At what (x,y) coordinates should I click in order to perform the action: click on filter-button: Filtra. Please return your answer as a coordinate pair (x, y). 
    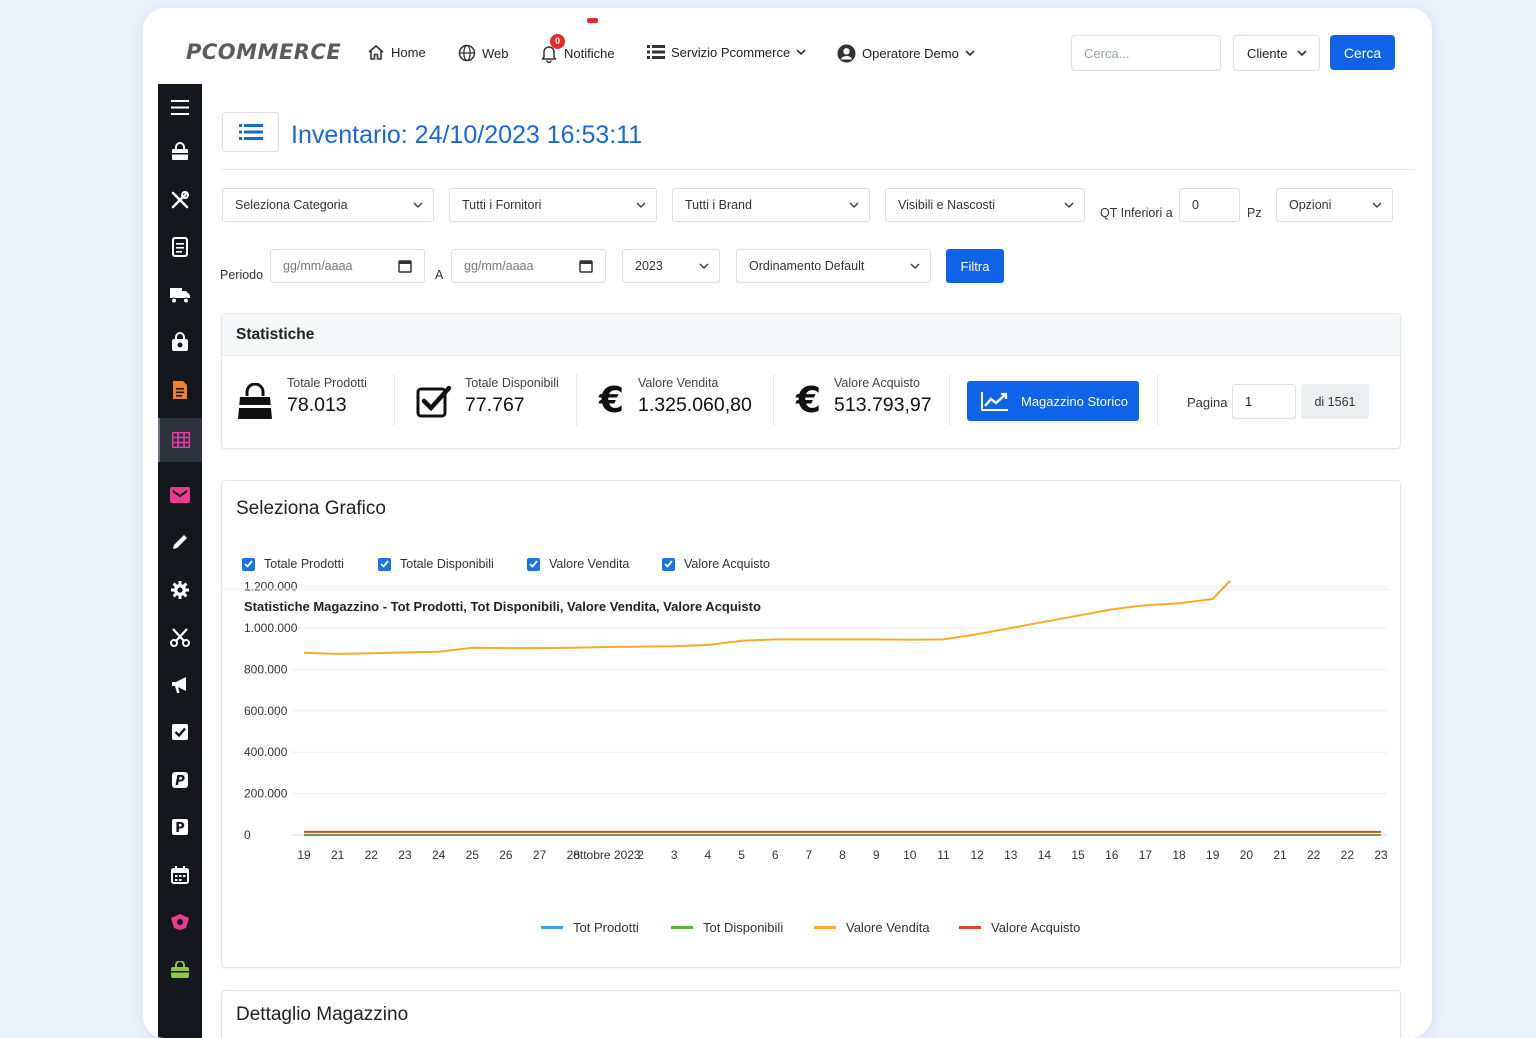
    Looking at the image, I should click on (975, 266).